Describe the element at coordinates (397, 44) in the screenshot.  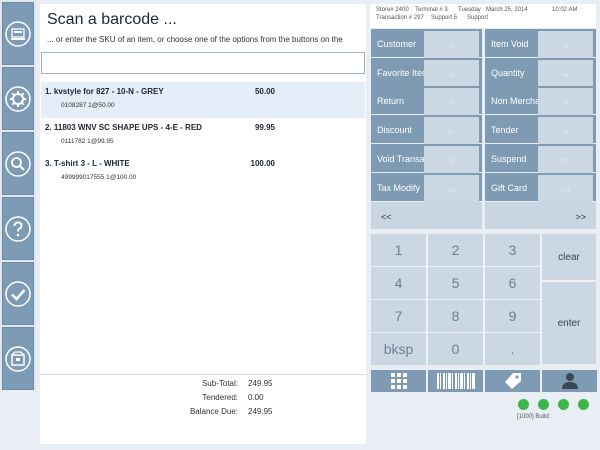
I see `button-label: Customer` at that location.